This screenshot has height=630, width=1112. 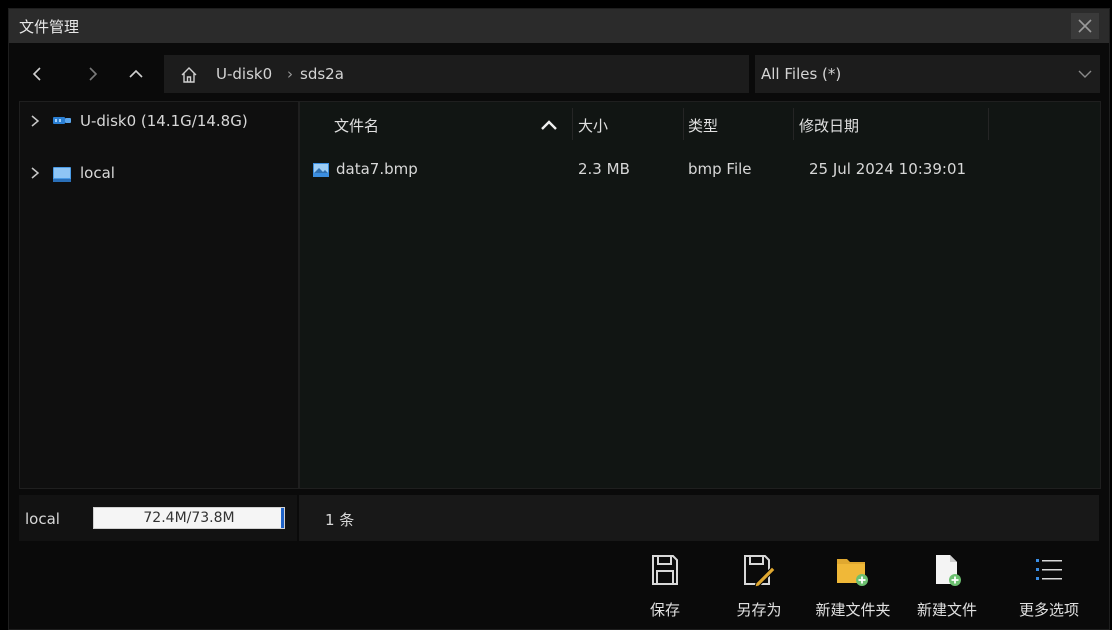 I want to click on local-drive-icon, so click(x=62, y=174).